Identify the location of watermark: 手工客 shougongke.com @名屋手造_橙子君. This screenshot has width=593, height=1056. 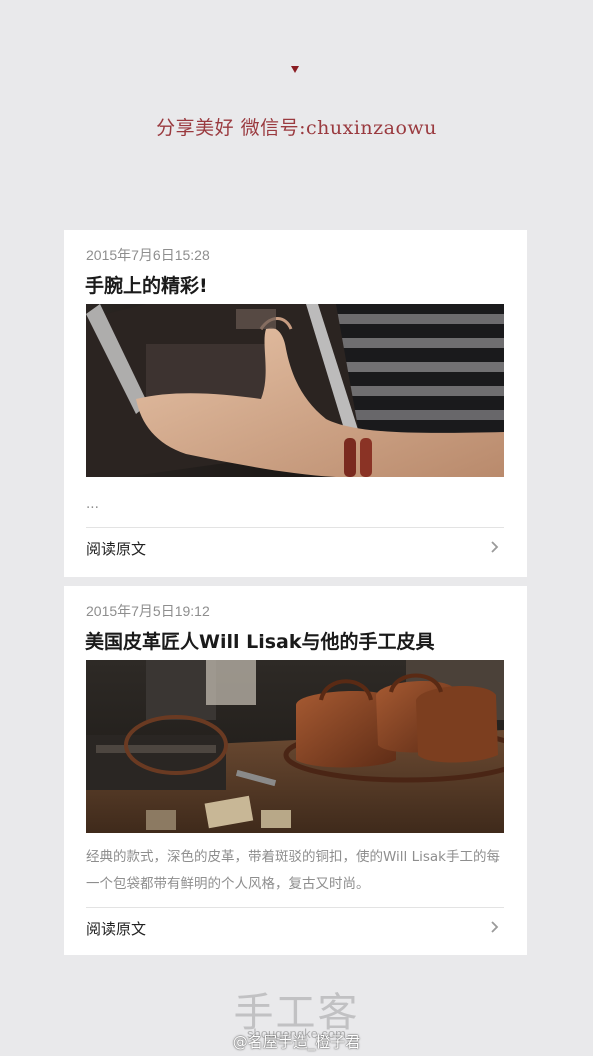
(296, 1018).